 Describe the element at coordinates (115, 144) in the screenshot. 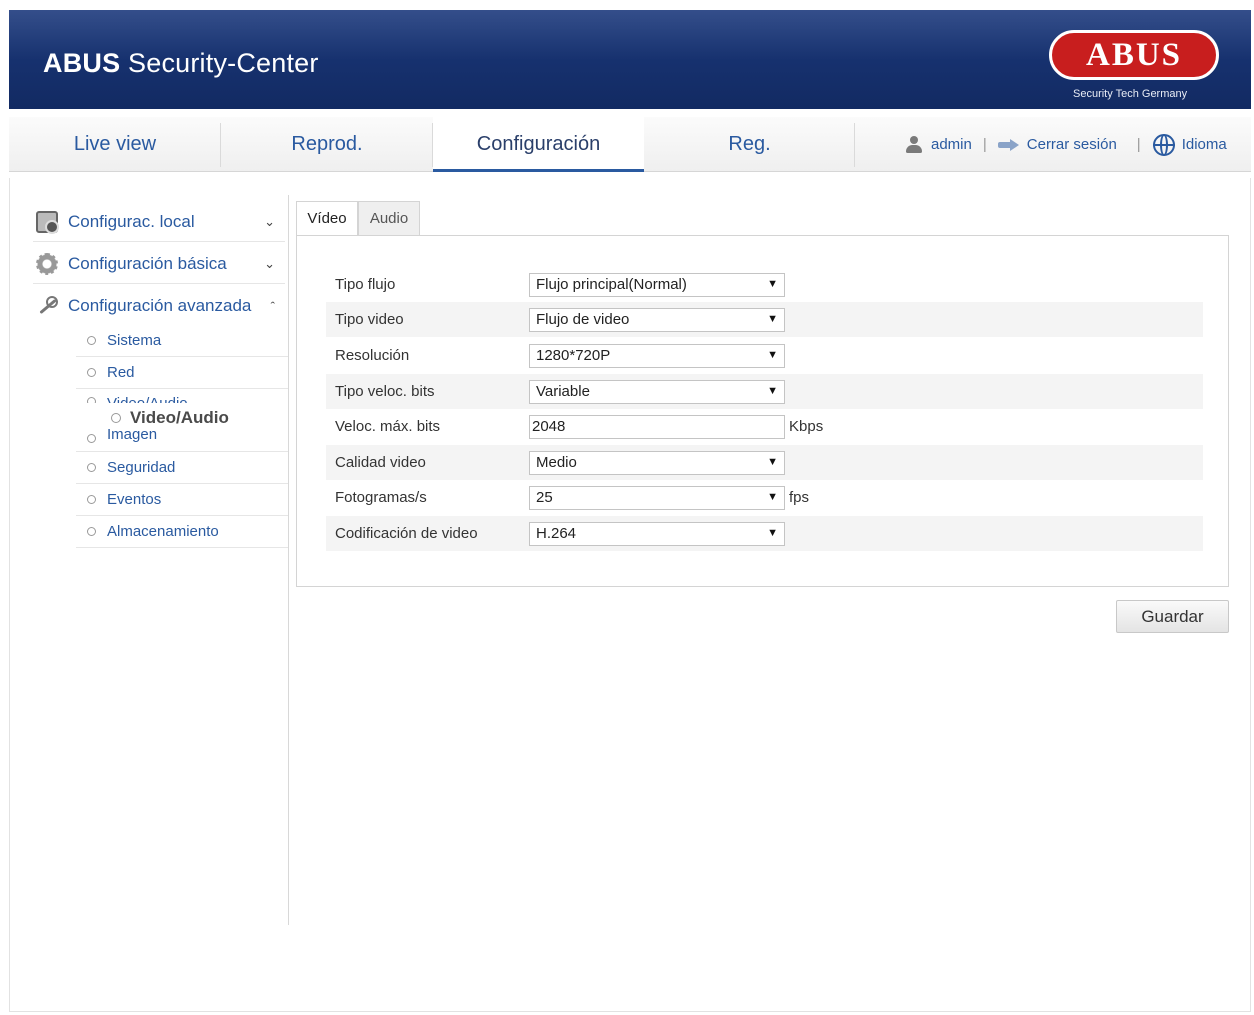

I see `tab-live-view: Live view` at that location.